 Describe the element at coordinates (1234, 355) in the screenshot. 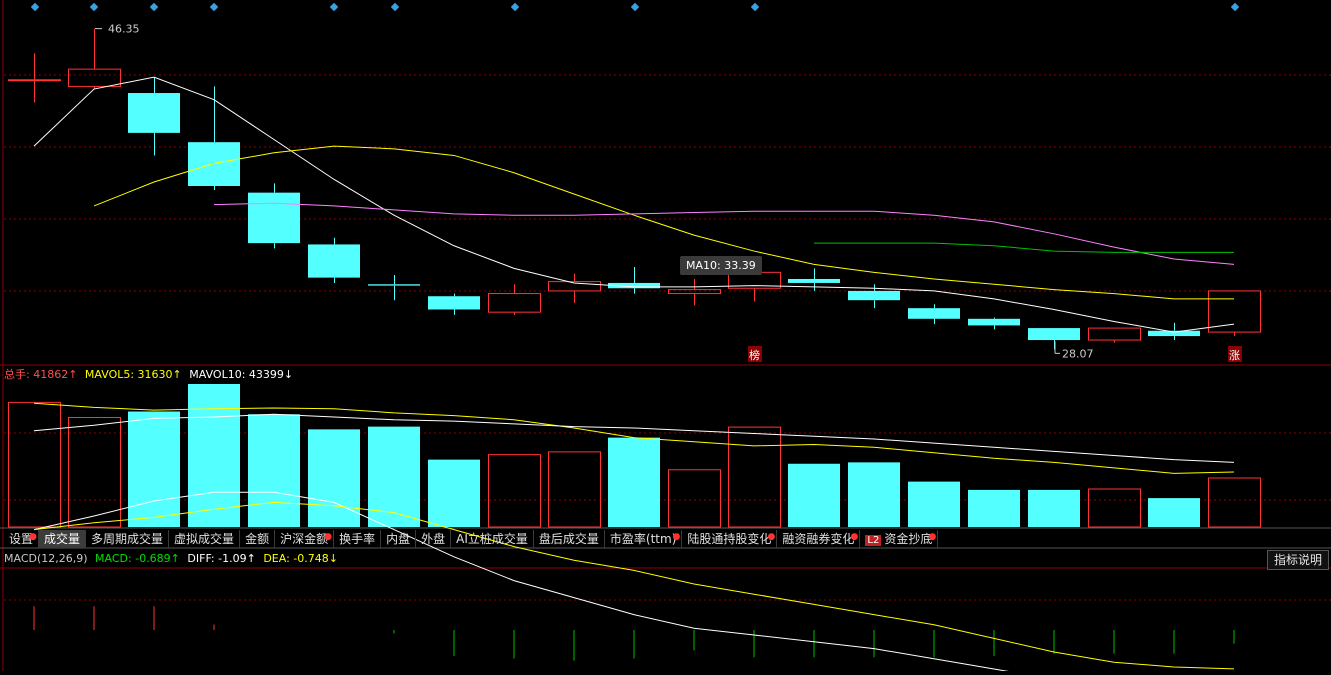

I see `event-badge-label: 涨` at that location.